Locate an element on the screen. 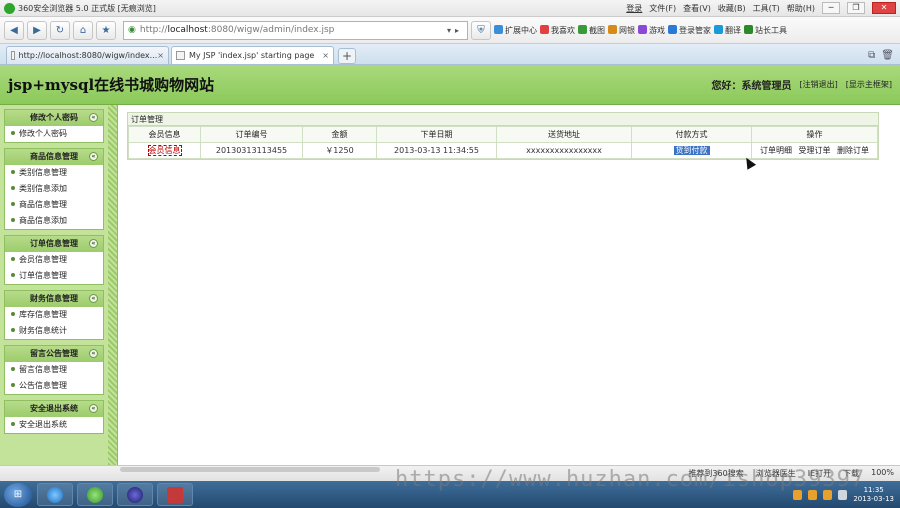 This screenshot has height=508, width=900. table-header-row: 会员信息 订单编号 金额 下单日期 送货地址 付款方式 操作 is located at coordinates (503, 134).